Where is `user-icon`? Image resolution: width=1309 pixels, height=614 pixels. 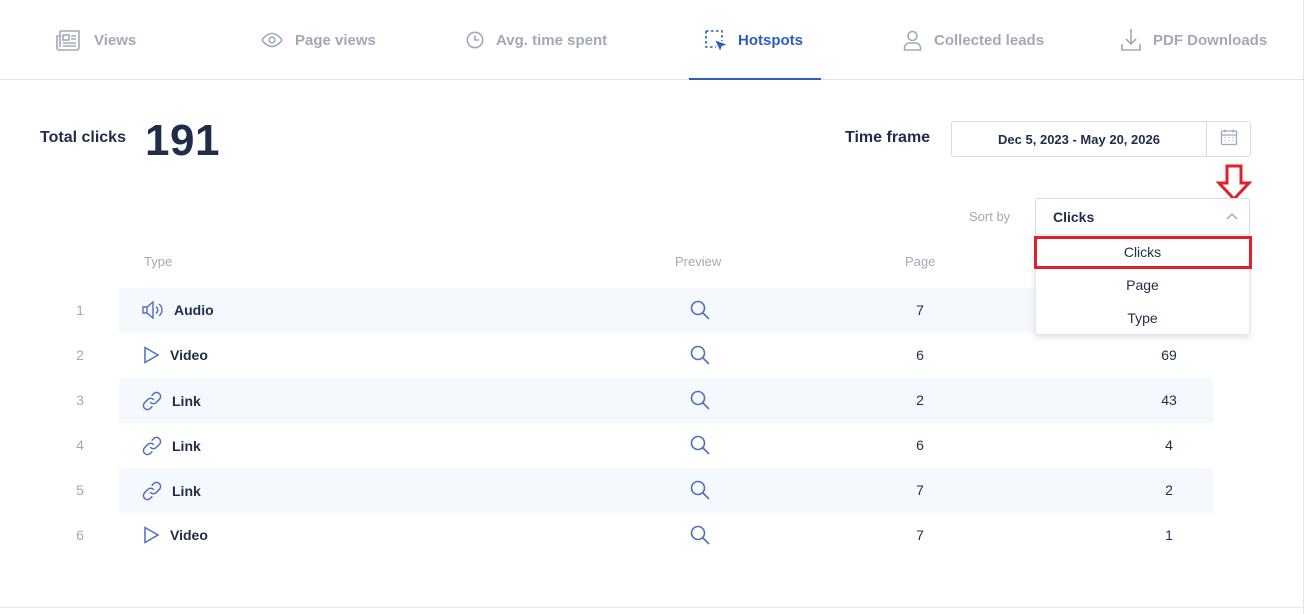 user-icon is located at coordinates (912, 40).